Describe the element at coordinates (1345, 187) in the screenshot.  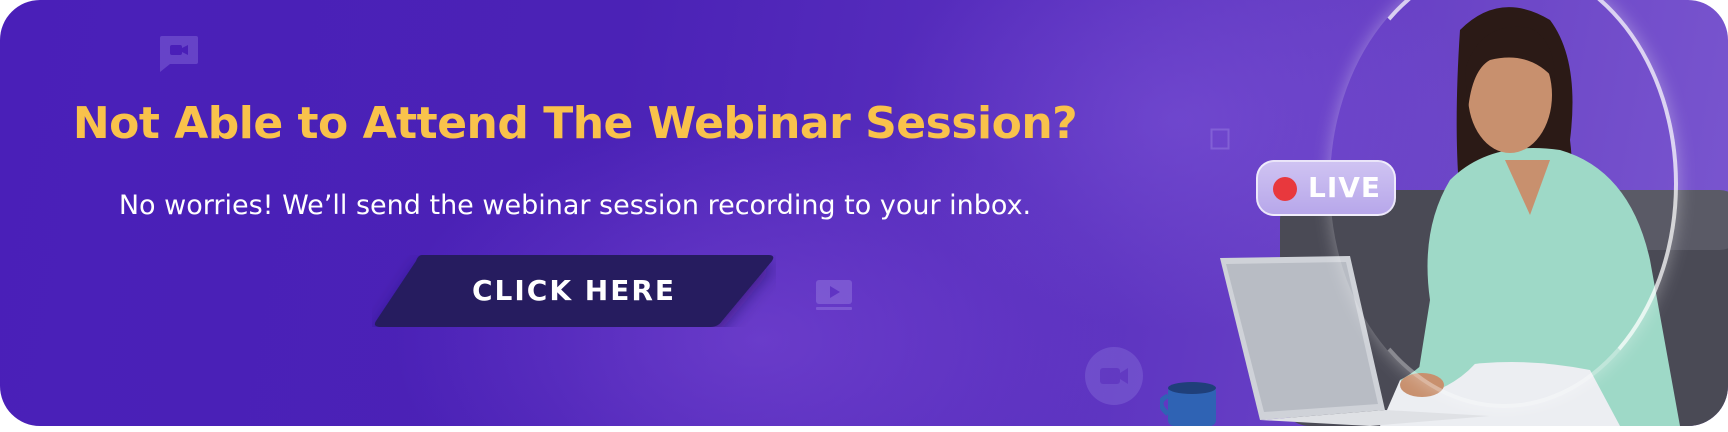
I see `live-label: LIVE` at that location.